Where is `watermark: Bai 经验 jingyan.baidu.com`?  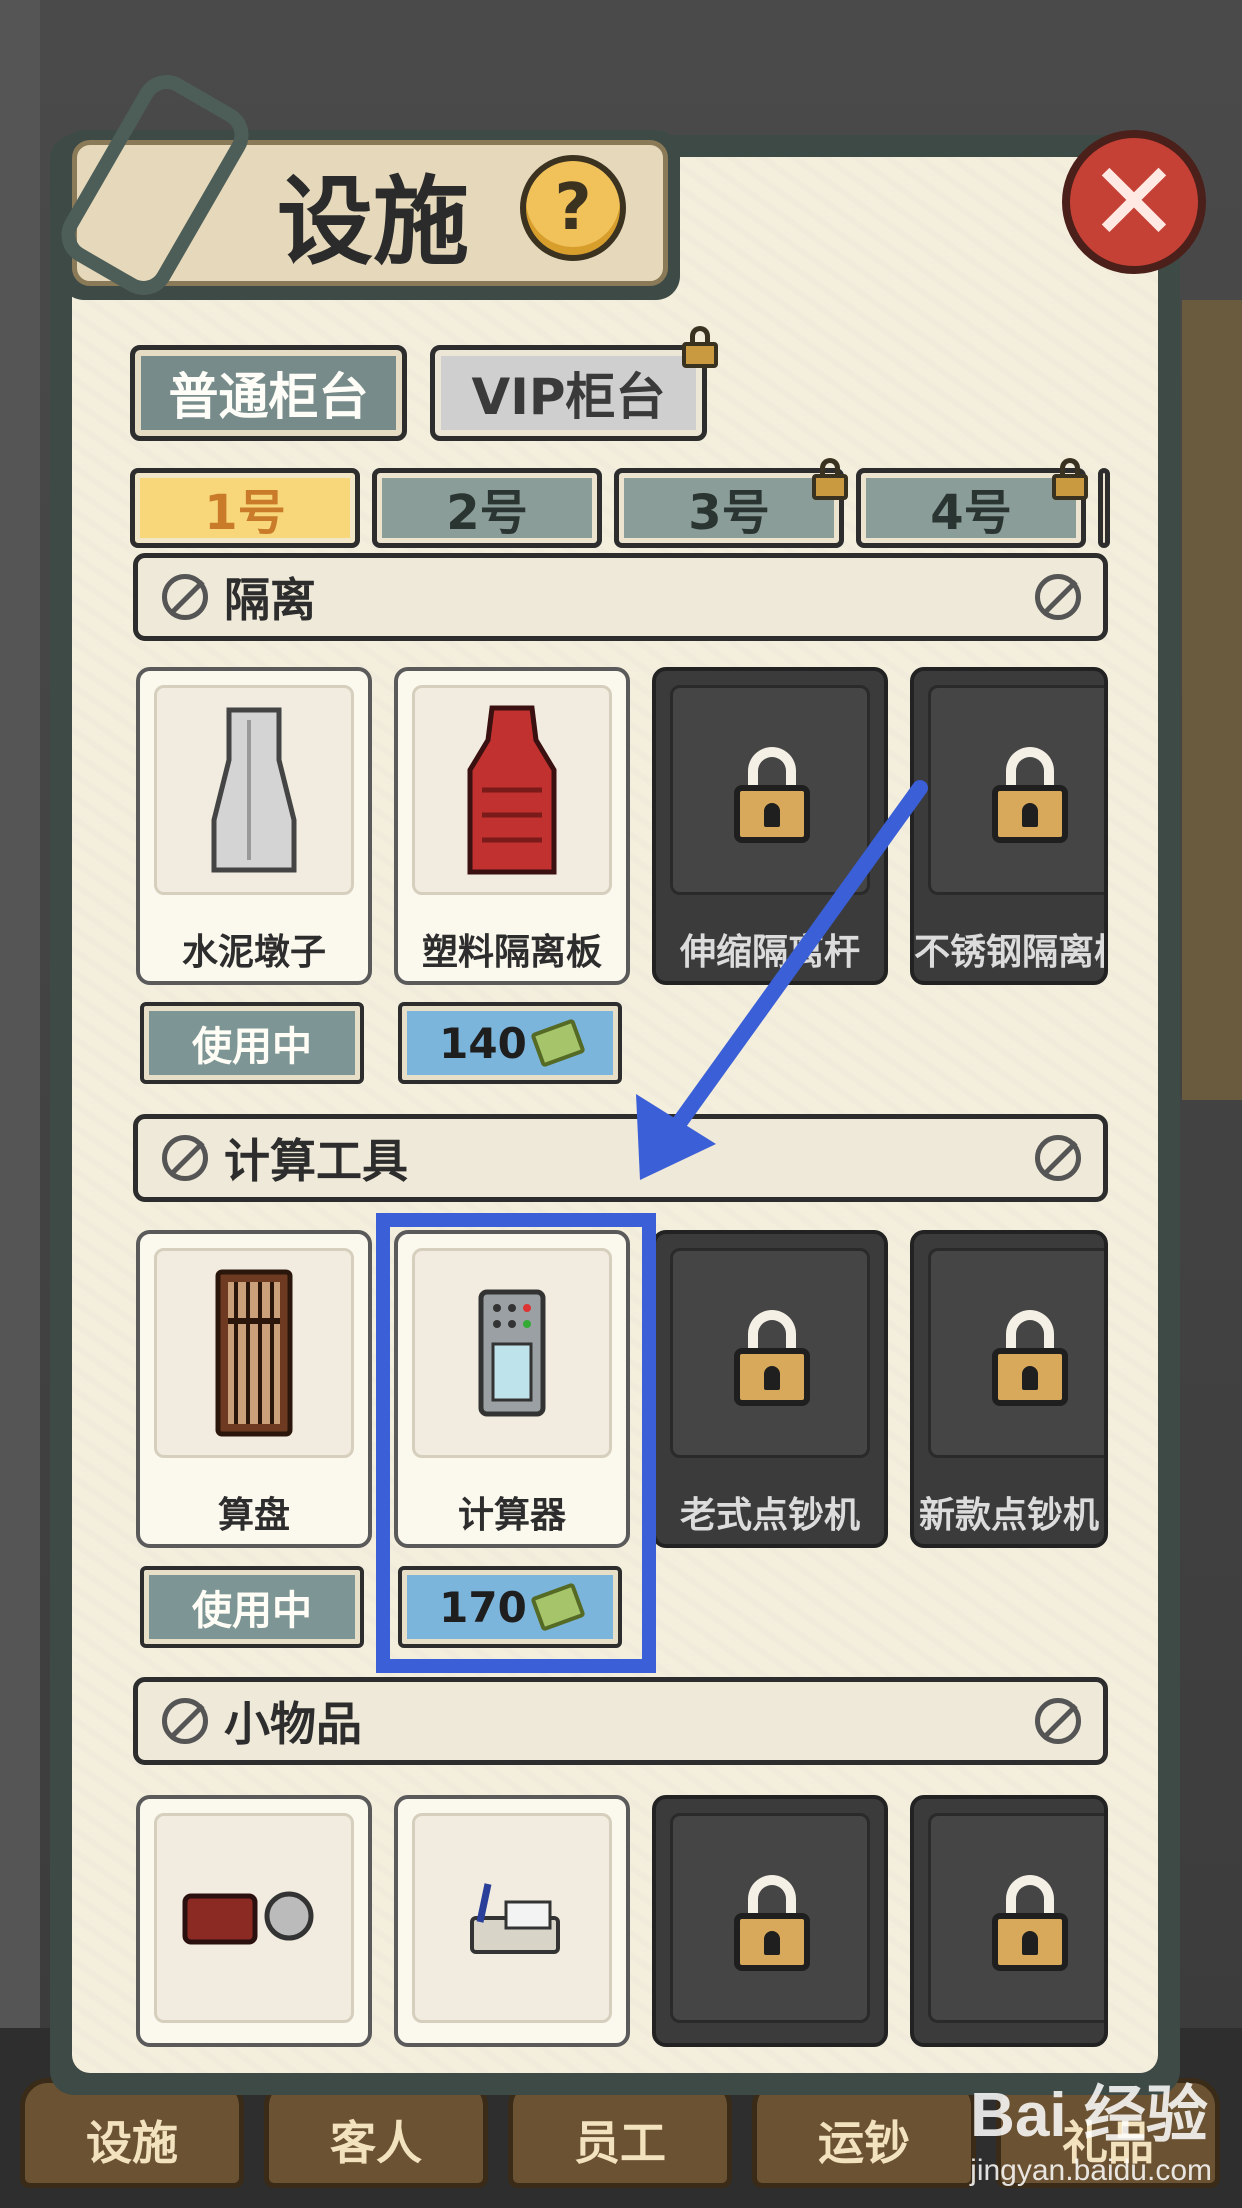
watermark: Bai 经验 jingyan.baidu.com is located at coordinates (1091, 2126).